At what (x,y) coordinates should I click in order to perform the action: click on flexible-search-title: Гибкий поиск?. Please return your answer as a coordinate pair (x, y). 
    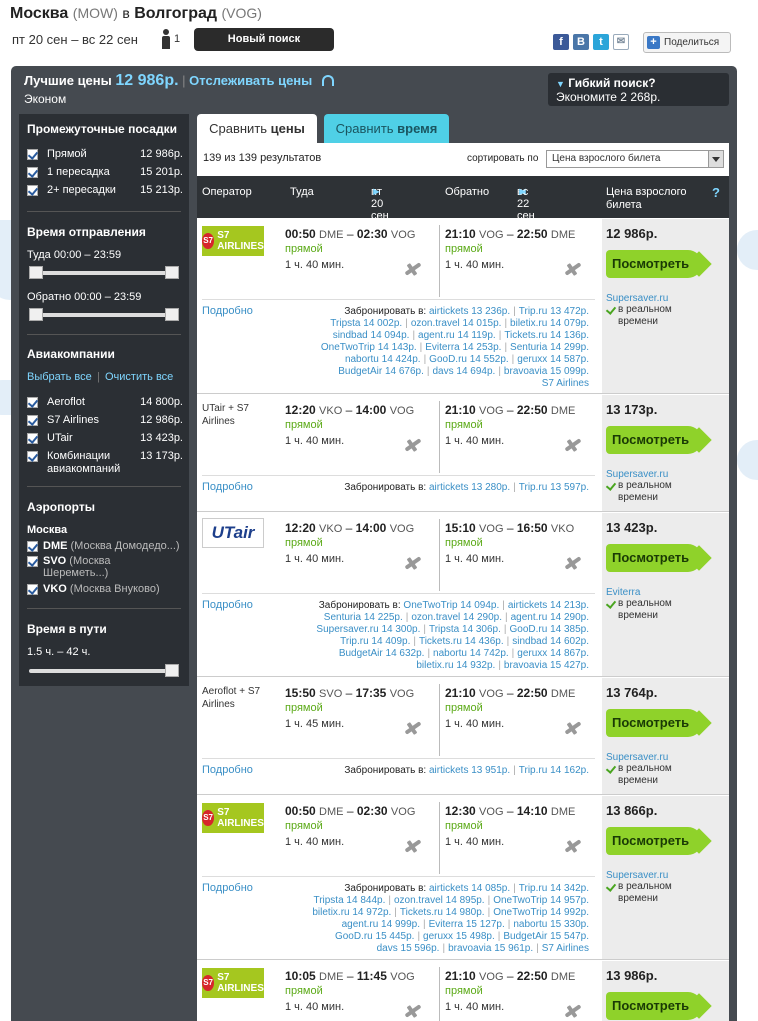
    Looking at the image, I should click on (611, 83).